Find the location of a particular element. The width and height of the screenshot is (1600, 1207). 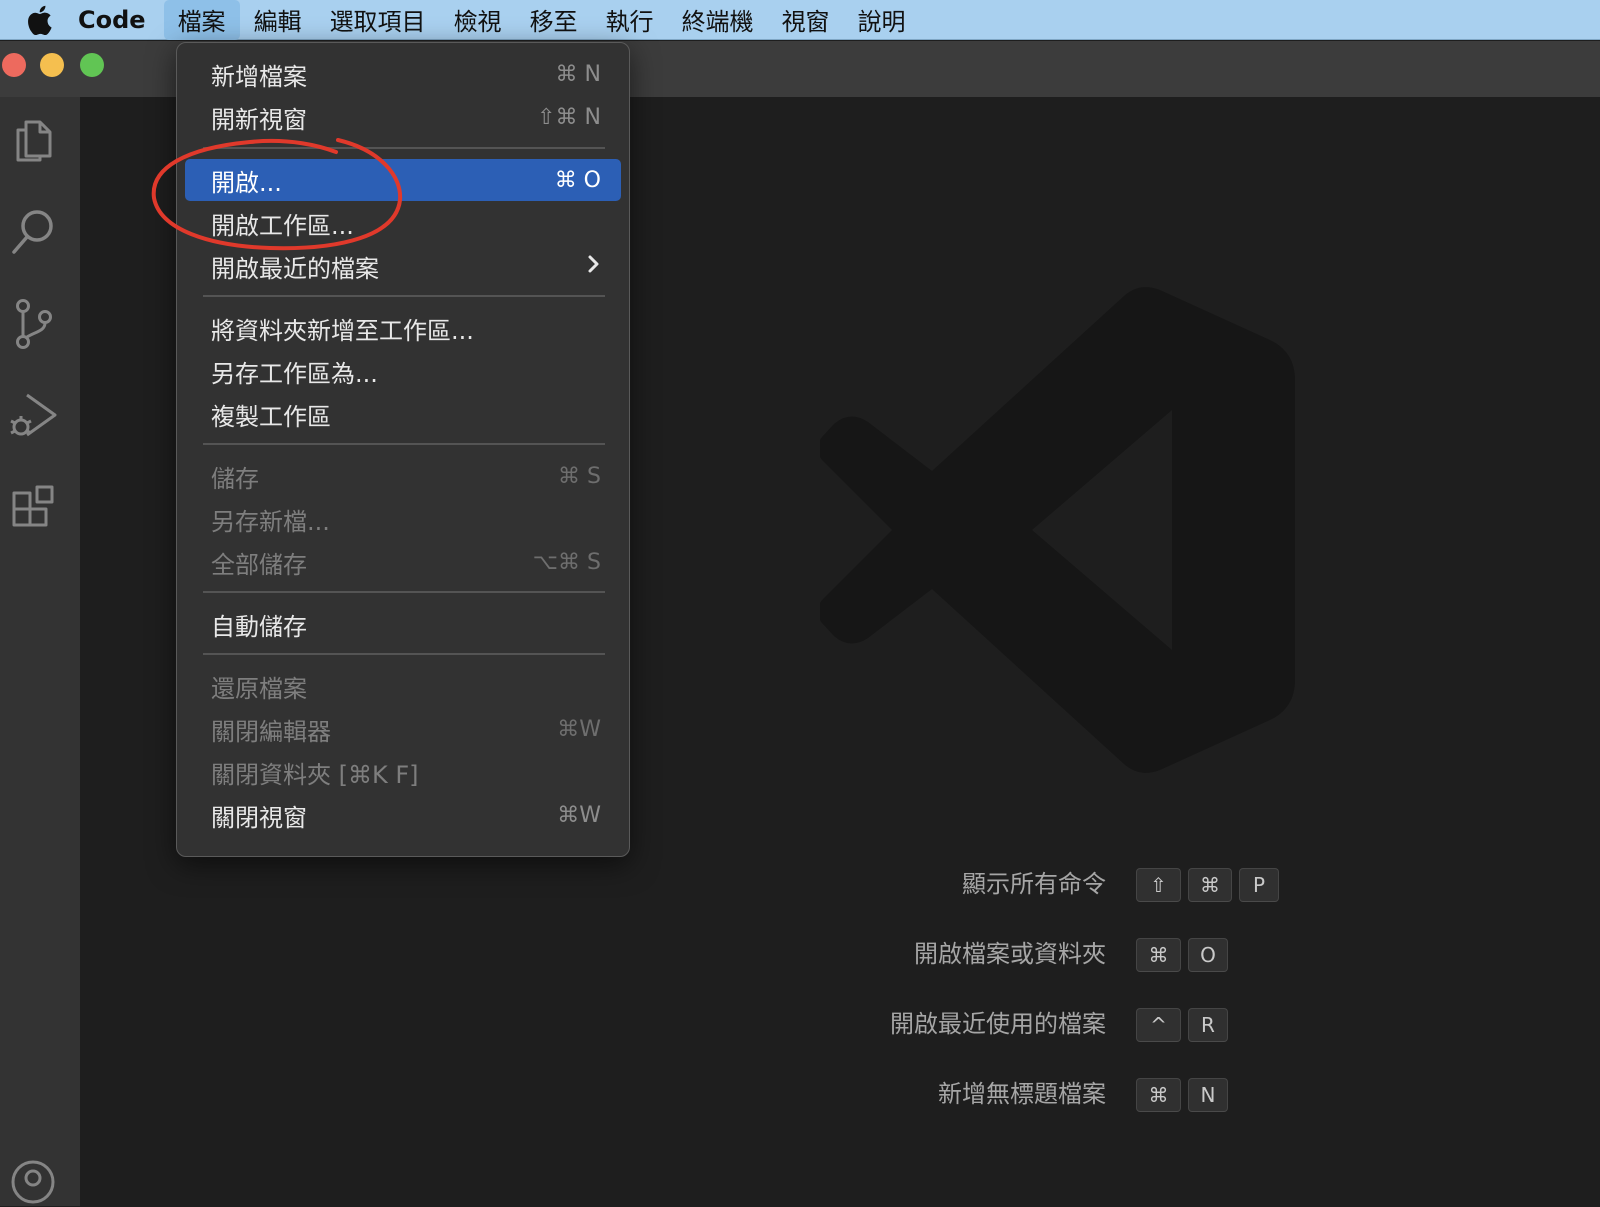

menu-item-auto-save: 自動儲存 is located at coordinates (403, 624).